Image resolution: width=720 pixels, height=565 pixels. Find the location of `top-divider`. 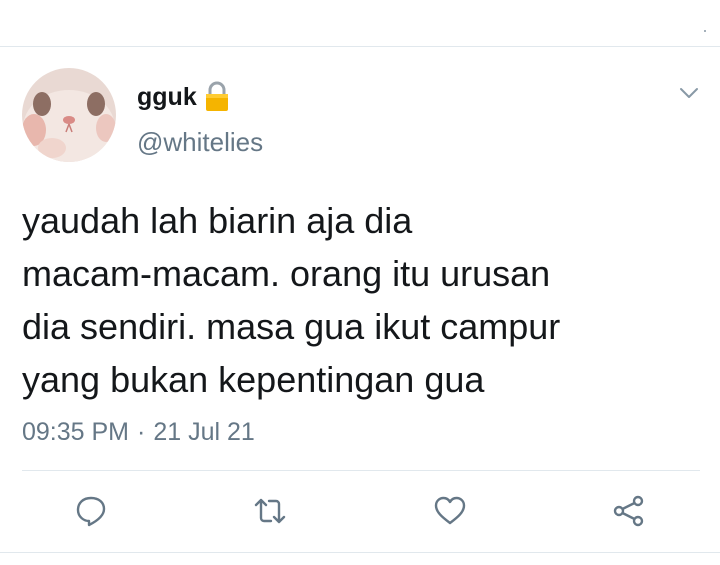

top-divider is located at coordinates (360, 46).